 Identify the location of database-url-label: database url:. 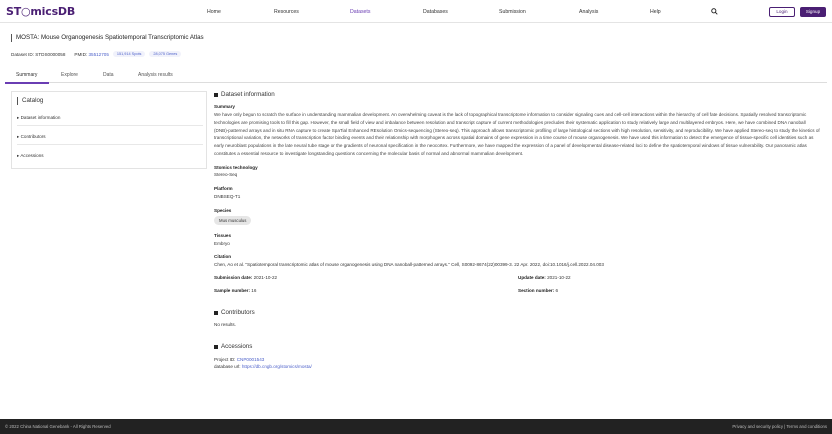
(227, 366).